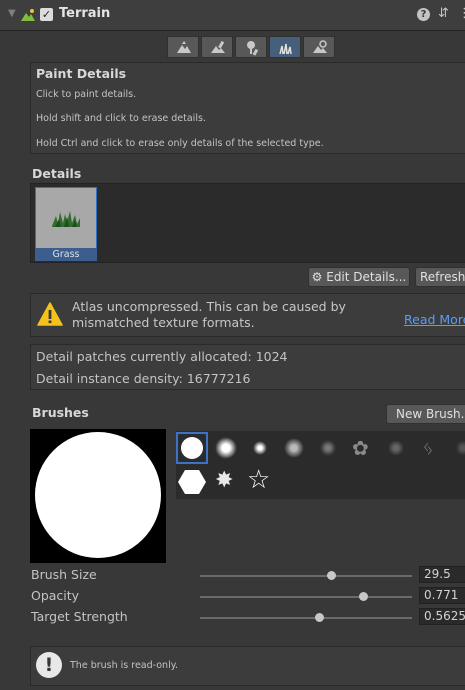  I want to click on opacity-label: Opacity, so click(55, 595).